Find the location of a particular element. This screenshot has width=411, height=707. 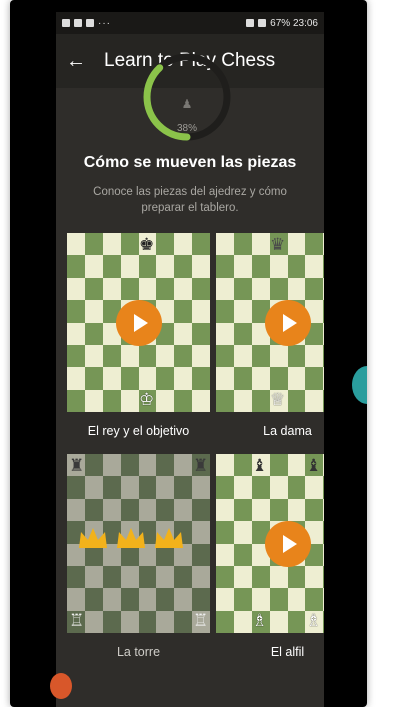

status-indicators: 67% 23:06 is located at coordinates (282, 23).